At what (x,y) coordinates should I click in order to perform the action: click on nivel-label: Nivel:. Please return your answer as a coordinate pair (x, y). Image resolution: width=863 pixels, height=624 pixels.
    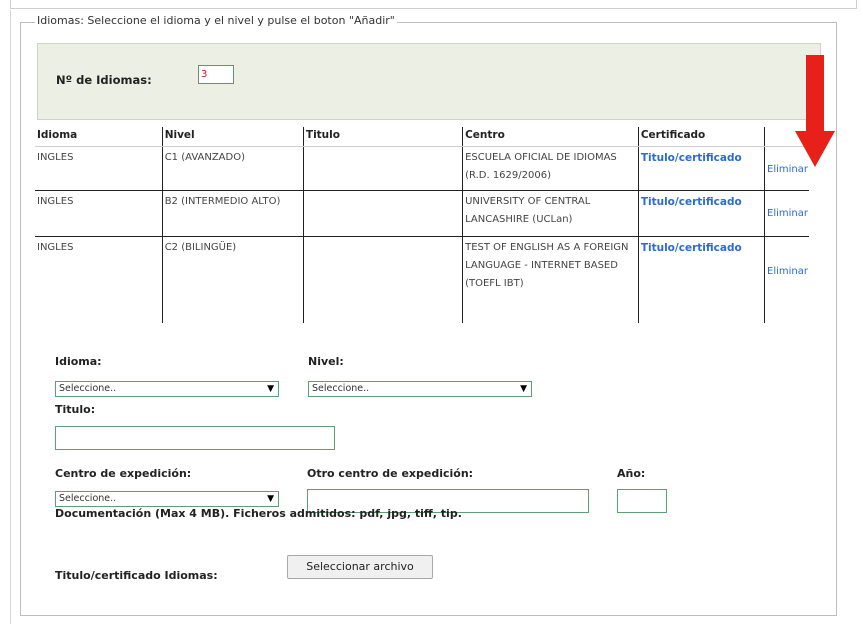
    Looking at the image, I should click on (326, 361).